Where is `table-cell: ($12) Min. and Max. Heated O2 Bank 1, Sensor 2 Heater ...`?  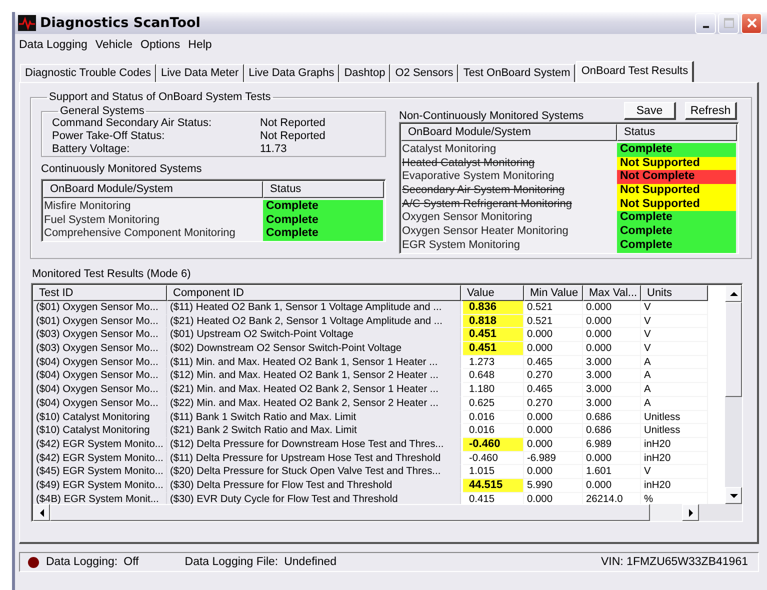 table-cell: ($12) Min. and Max. Heated O2 Bank 1, Sensor 2 Heater ... is located at coordinates (314, 376).